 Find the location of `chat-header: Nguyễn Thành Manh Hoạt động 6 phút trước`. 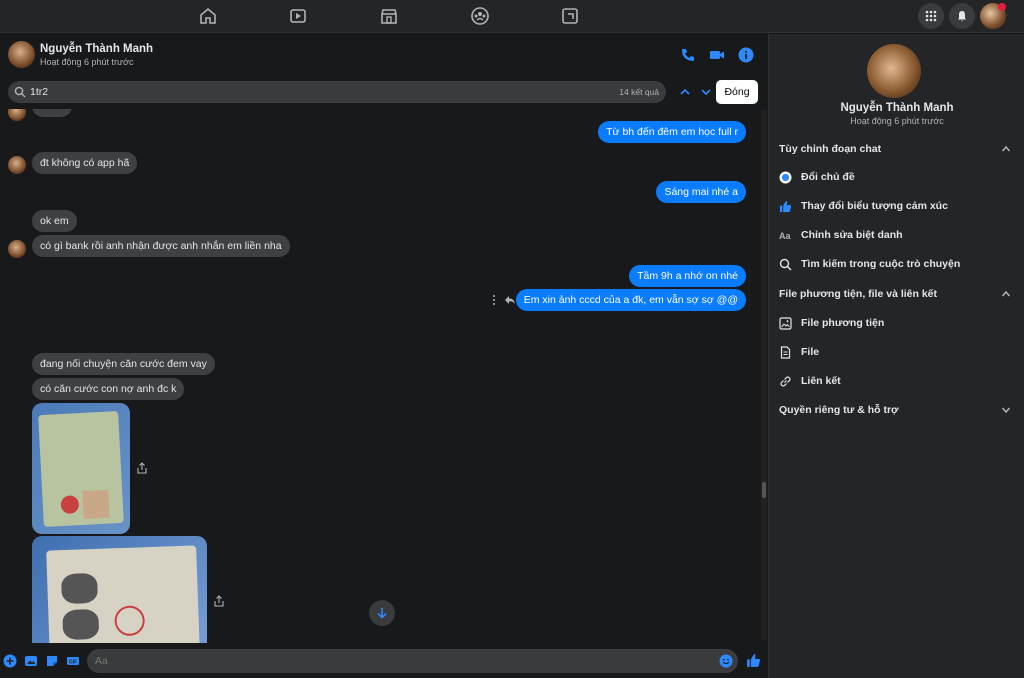

chat-header: Nguyễn Thành Manh Hoạt động 6 phút trước is located at coordinates (384, 55).